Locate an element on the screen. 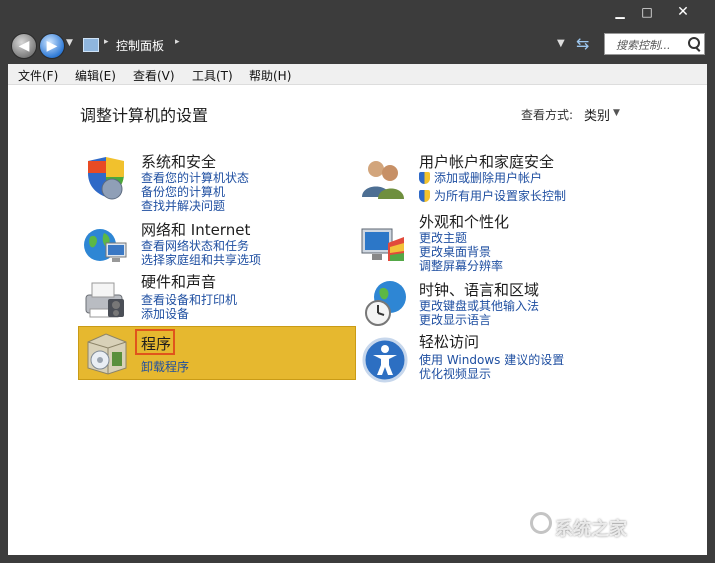 The image size is (715, 563). menu-tools: 工具(T) is located at coordinates (212, 75).